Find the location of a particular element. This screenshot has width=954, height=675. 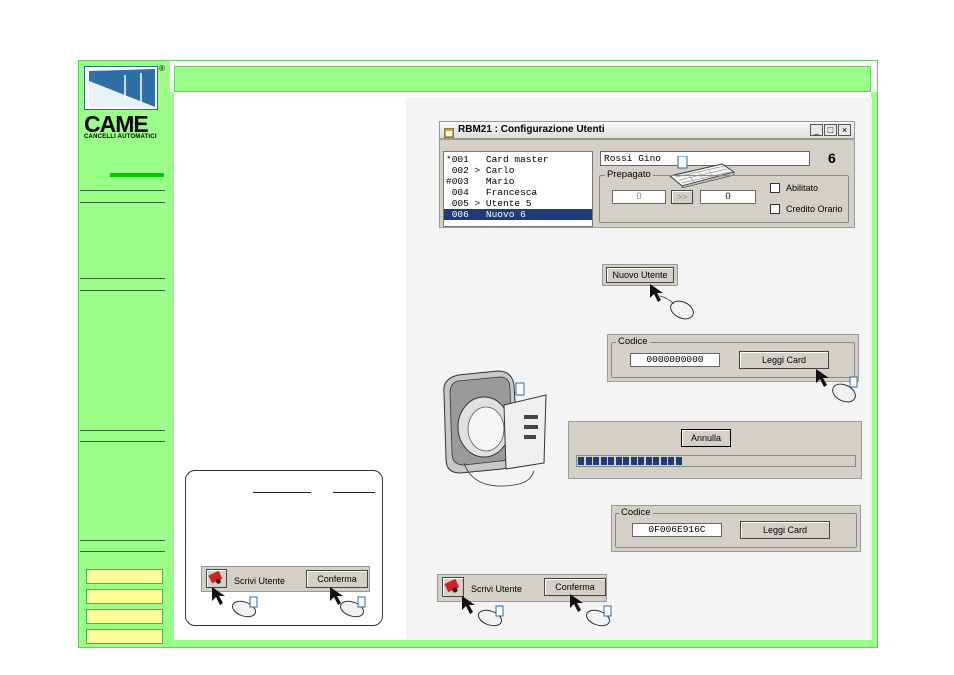

app-window-icon is located at coordinates (449, 132).